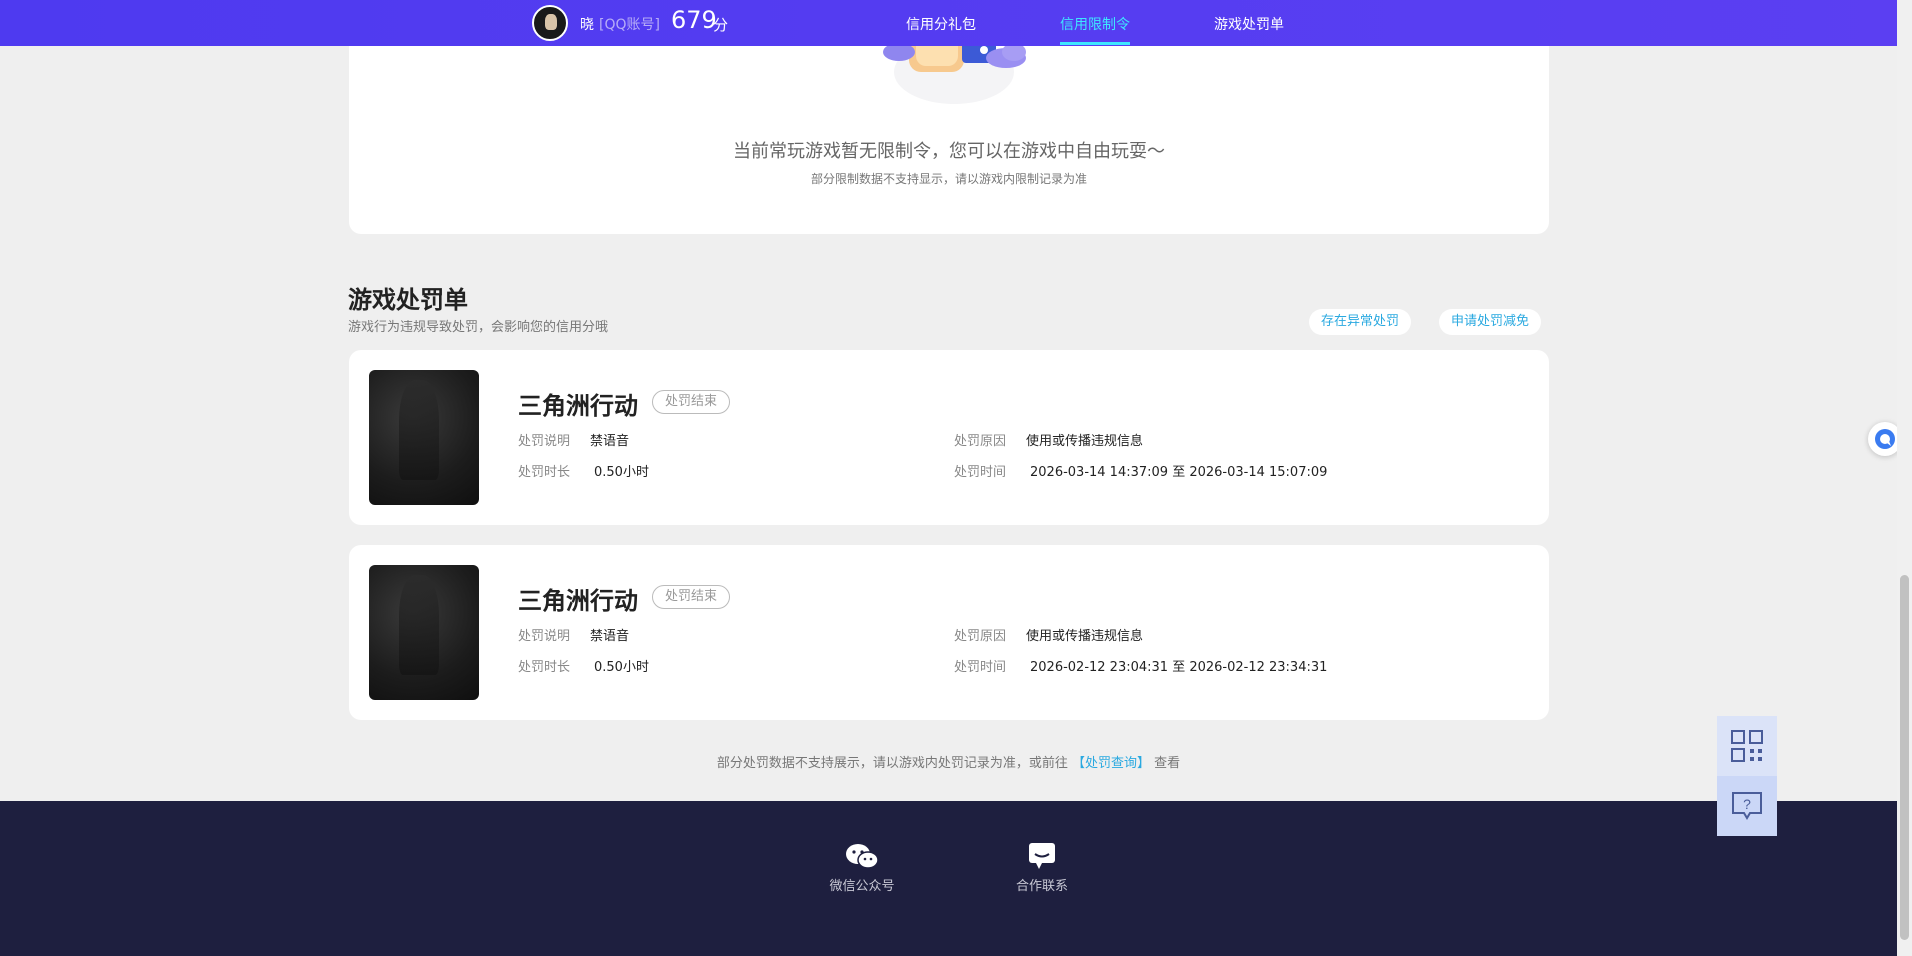 The image size is (1912, 956). I want to click on help-button: ?, so click(1747, 806).